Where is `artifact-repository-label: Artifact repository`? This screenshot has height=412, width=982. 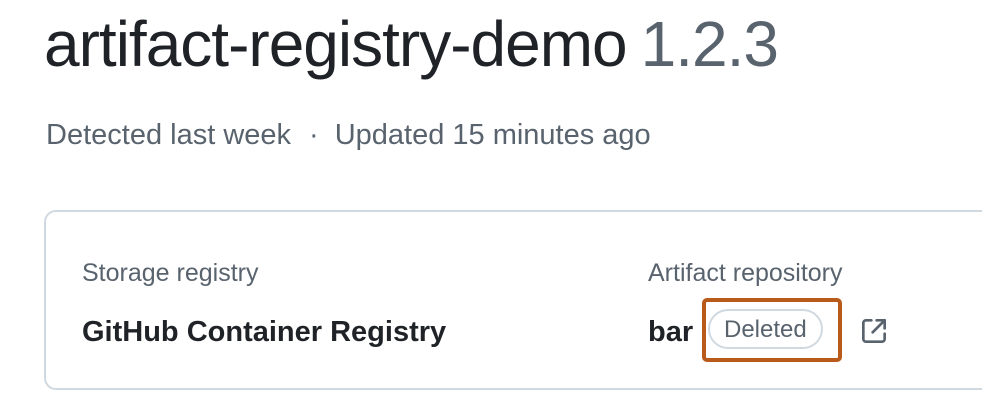
artifact-repository-label: Artifact repository is located at coordinates (745, 273).